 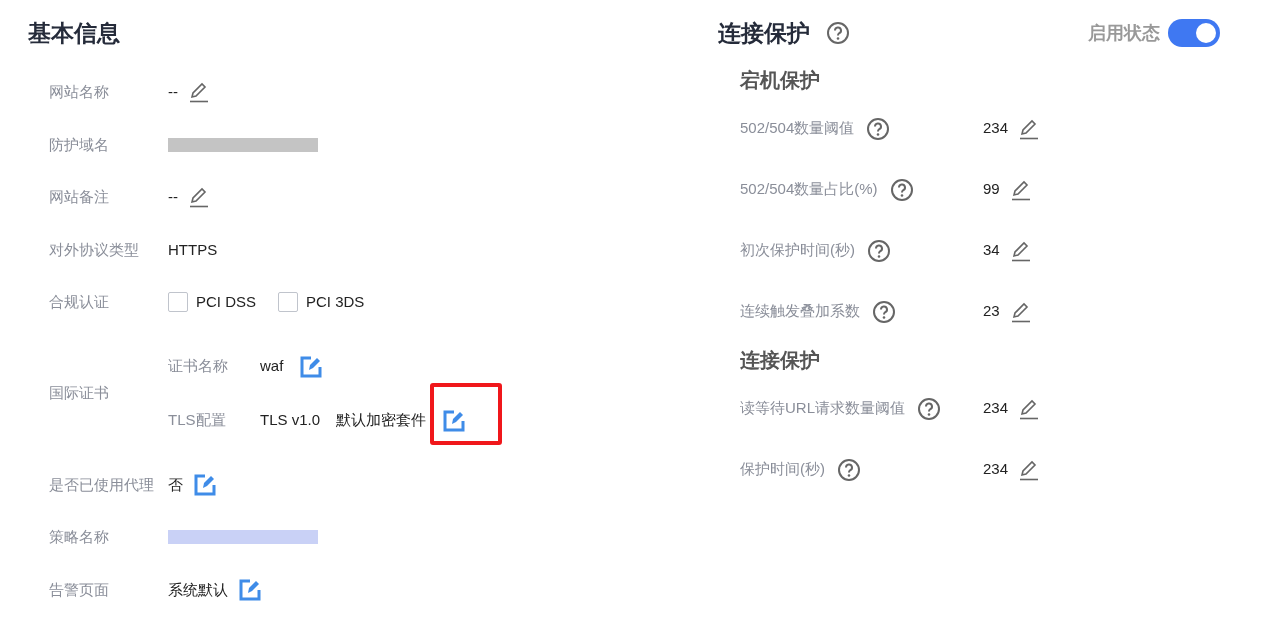 I want to click on field-label: 是否已使用代理, so click(x=101, y=484).